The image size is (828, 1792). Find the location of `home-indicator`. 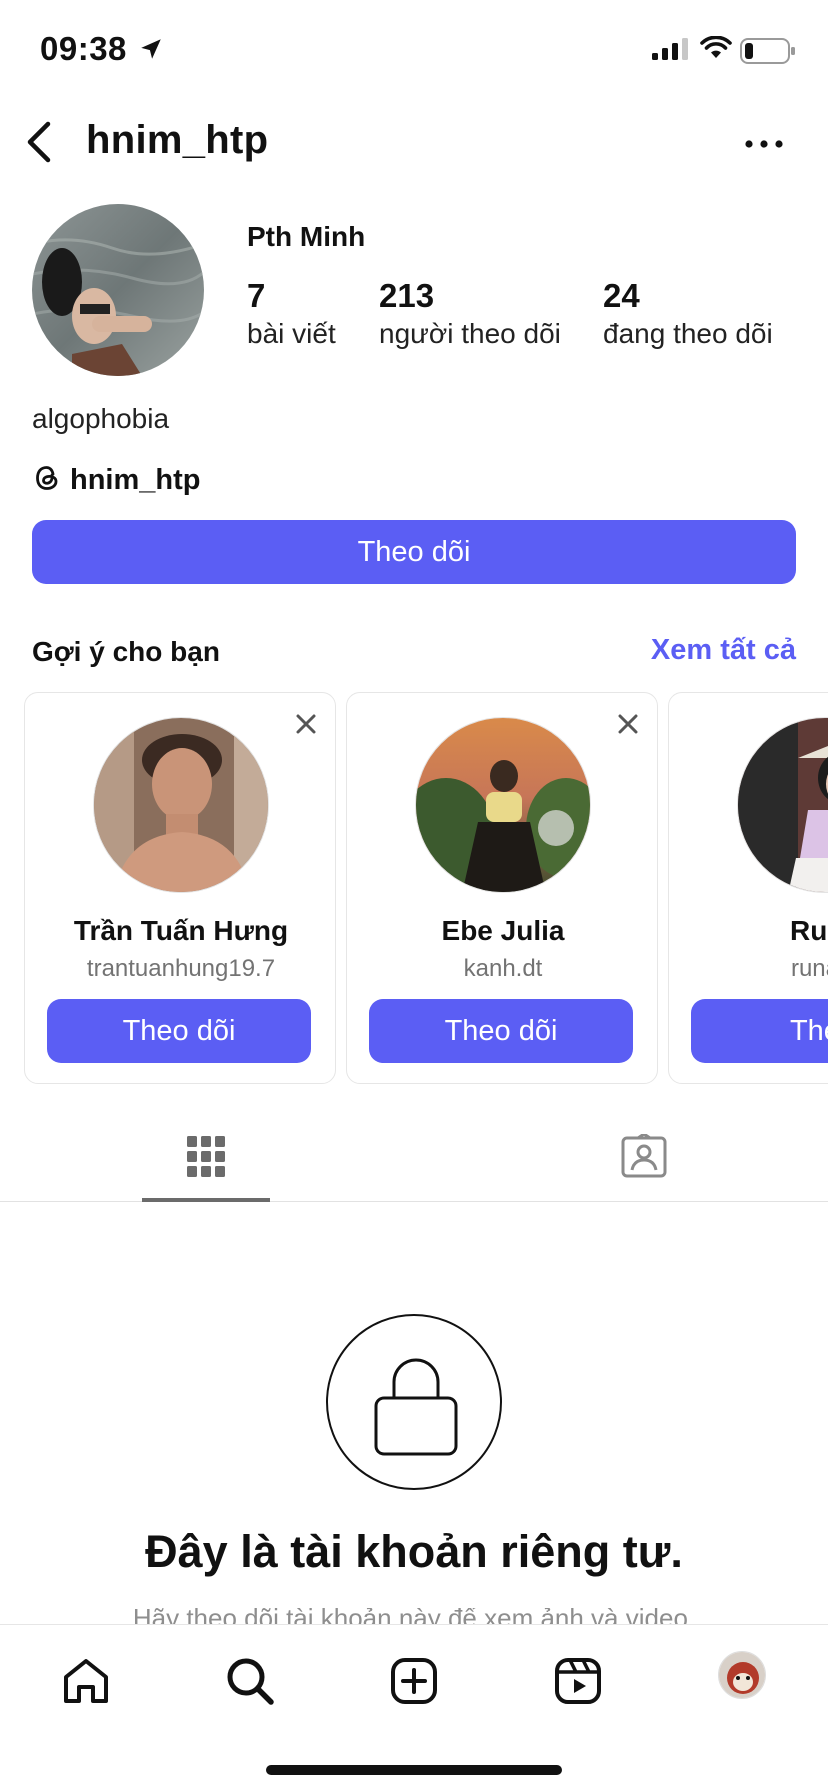

home-indicator is located at coordinates (414, 1770).